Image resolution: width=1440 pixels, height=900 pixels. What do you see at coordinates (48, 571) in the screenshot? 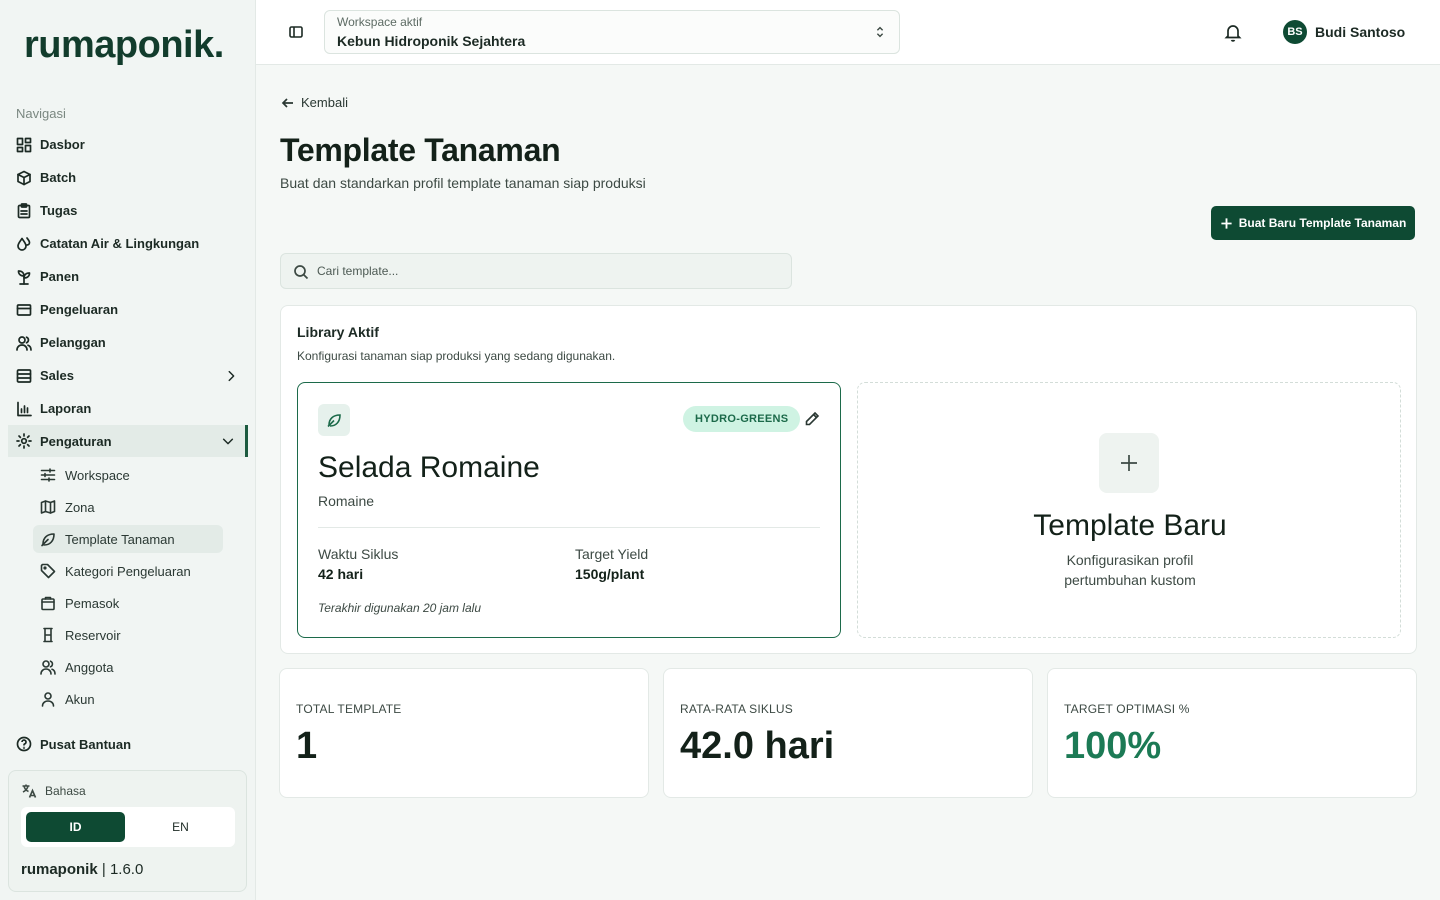
I see `tag-icon` at bounding box center [48, 571].